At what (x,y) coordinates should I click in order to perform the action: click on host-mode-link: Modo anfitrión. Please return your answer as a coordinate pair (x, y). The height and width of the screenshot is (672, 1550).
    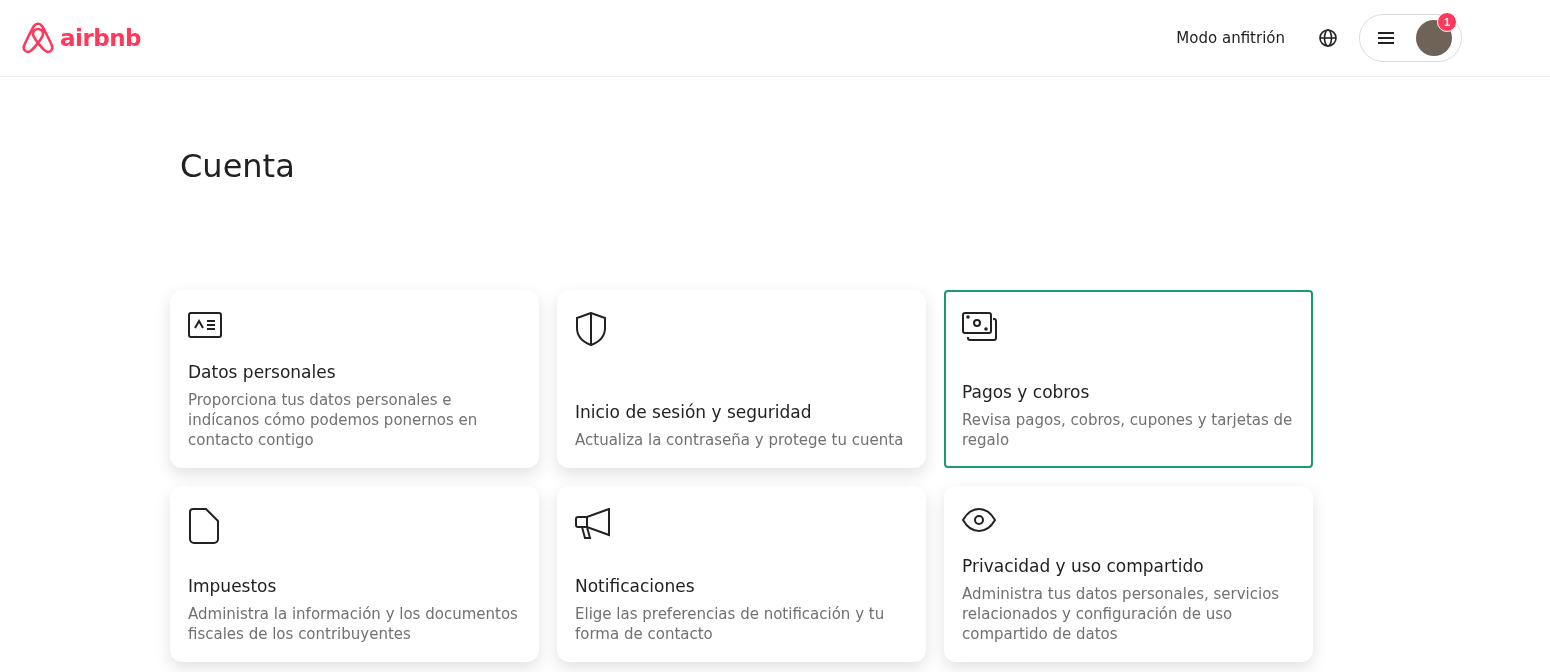
    Looking at the image, I should click on (1230, 38).